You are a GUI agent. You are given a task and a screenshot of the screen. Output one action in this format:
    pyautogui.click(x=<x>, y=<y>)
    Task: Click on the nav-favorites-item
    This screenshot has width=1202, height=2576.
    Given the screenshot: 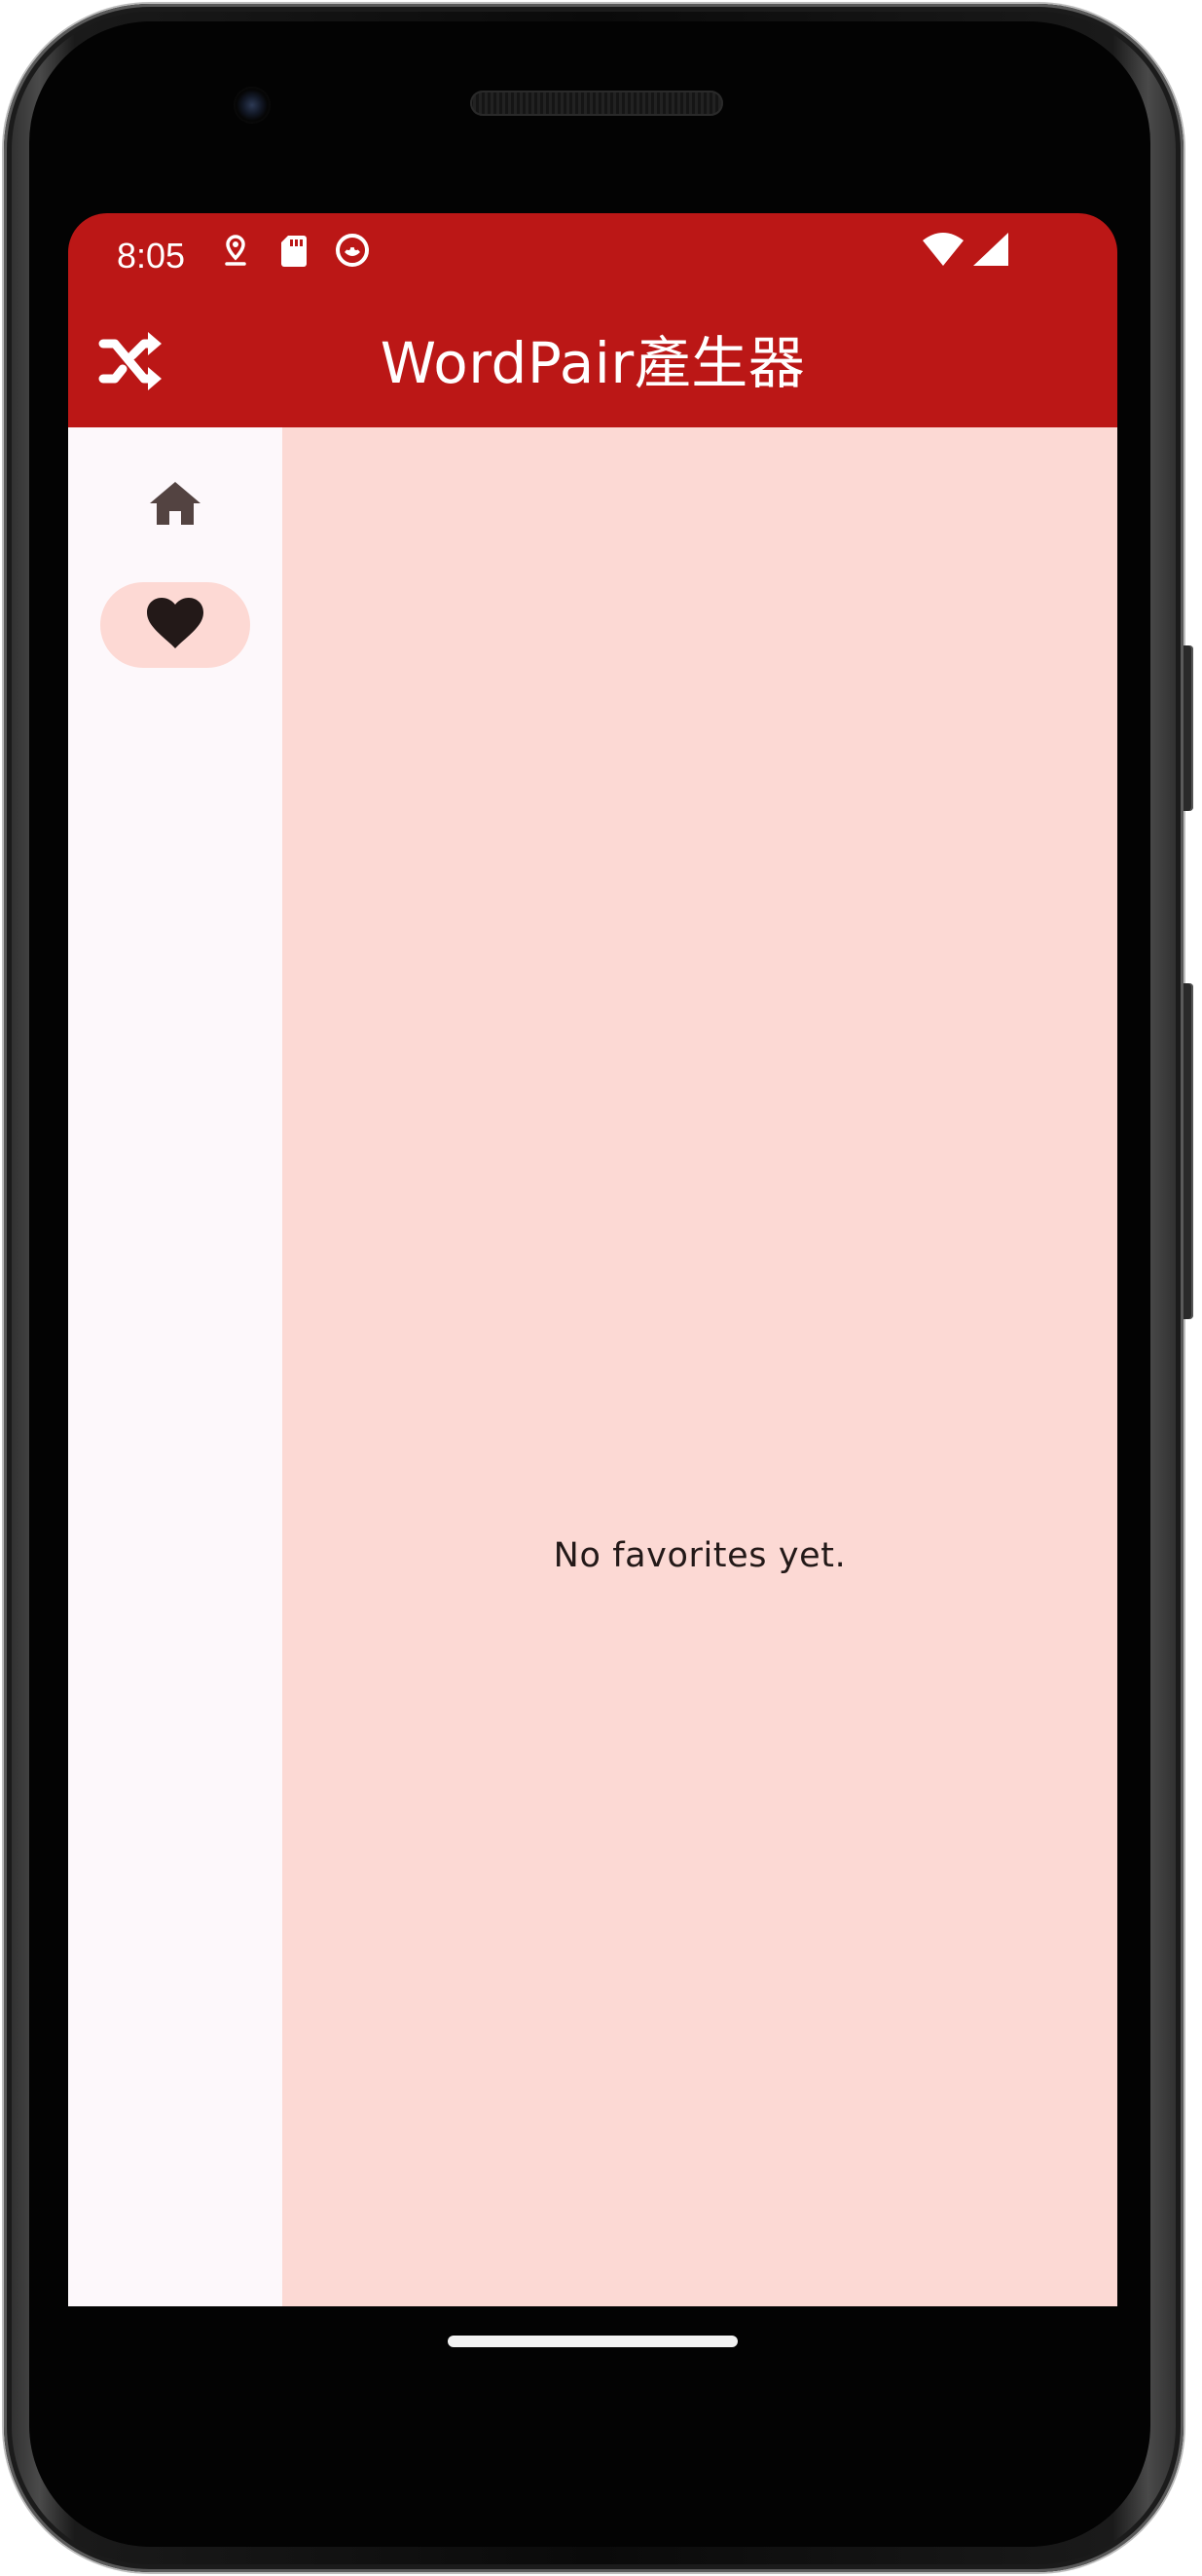 What is the action you would take?
    pyautogui.click(x=175, y=625)
    